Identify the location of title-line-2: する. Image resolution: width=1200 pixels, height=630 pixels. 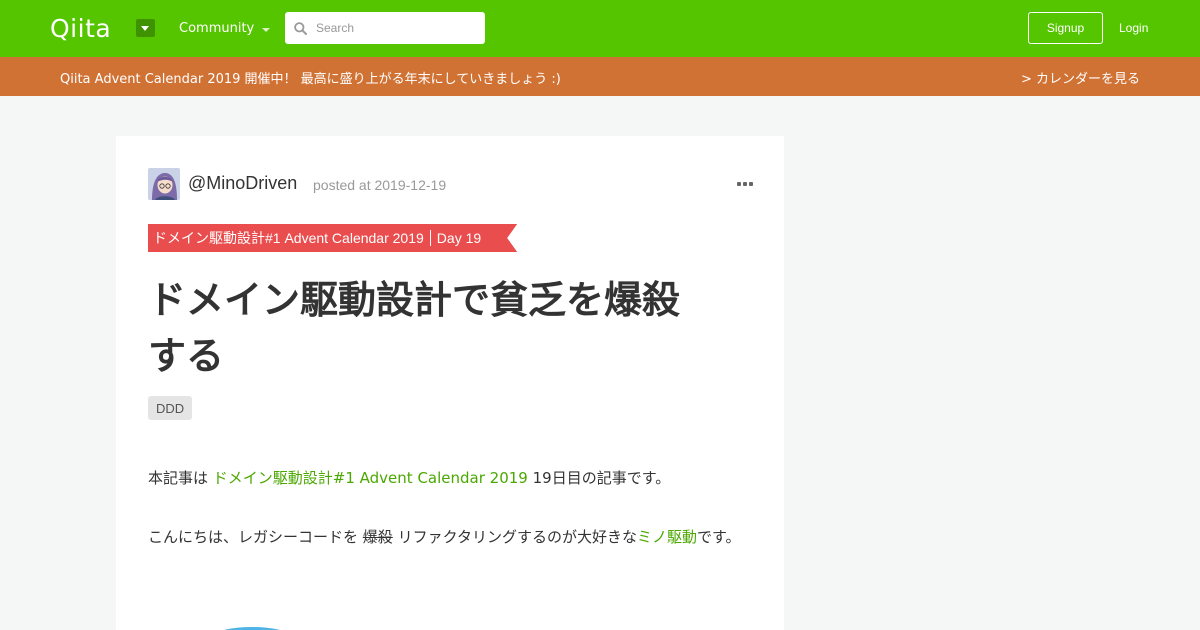
(186, 356).